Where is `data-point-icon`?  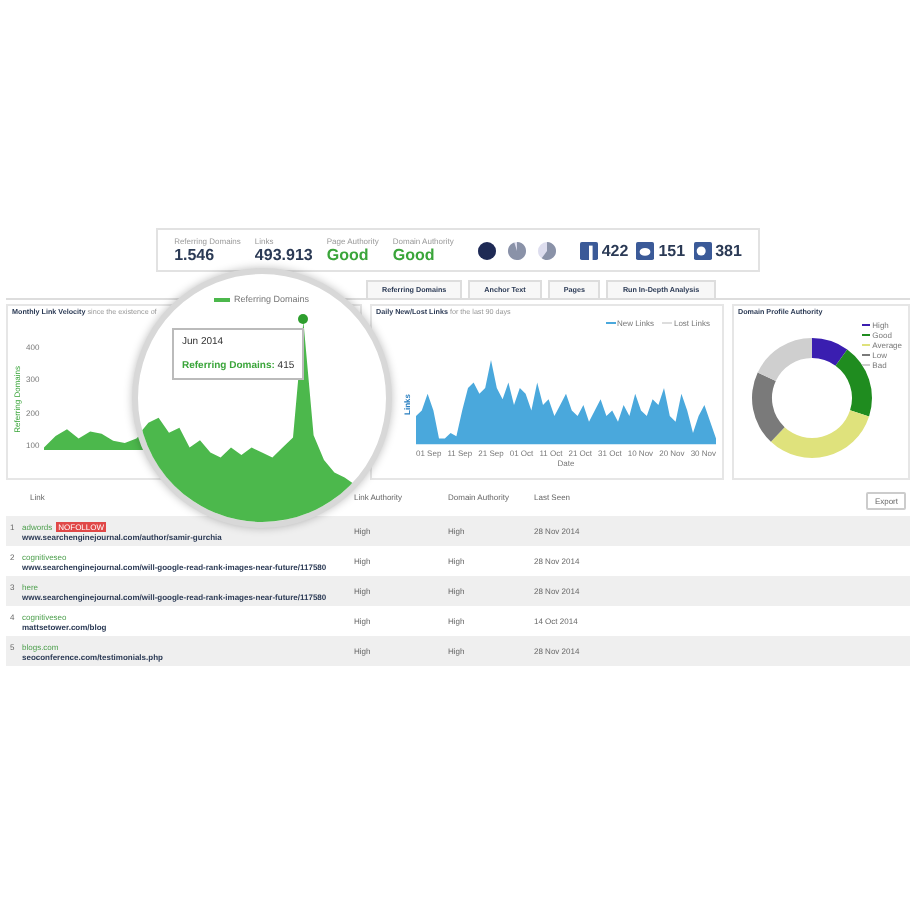 data-point-icon is located at coordinates (303, 319).